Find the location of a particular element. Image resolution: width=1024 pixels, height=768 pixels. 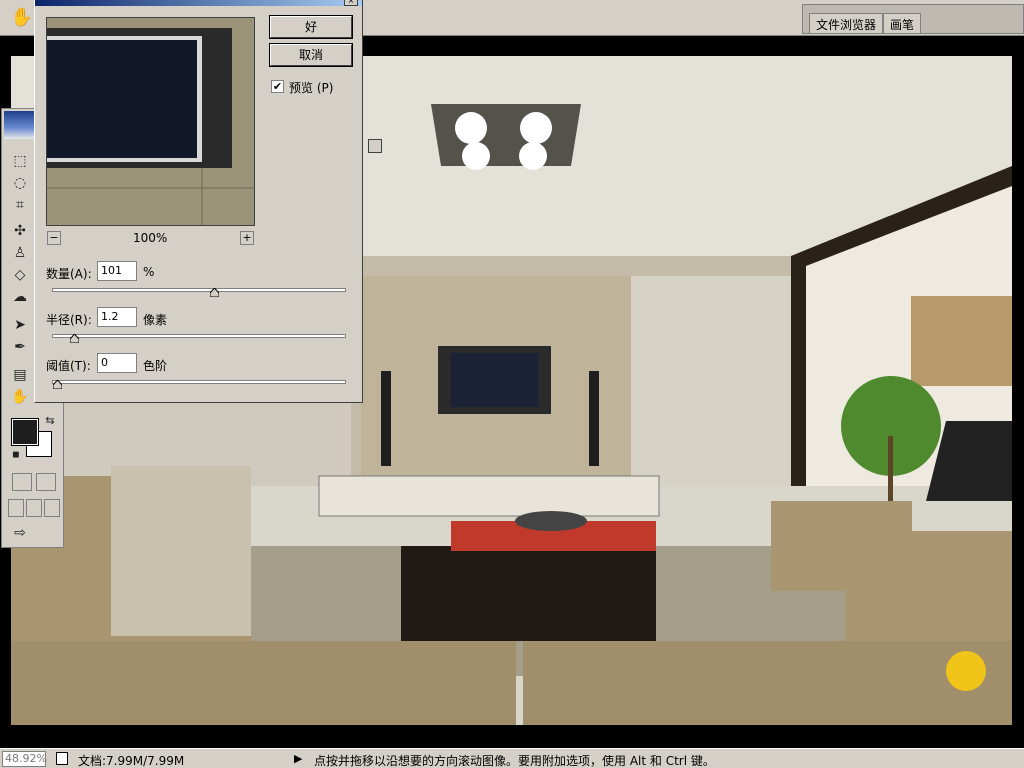

foreground-color-swatch is located at coordinates (25, 432).